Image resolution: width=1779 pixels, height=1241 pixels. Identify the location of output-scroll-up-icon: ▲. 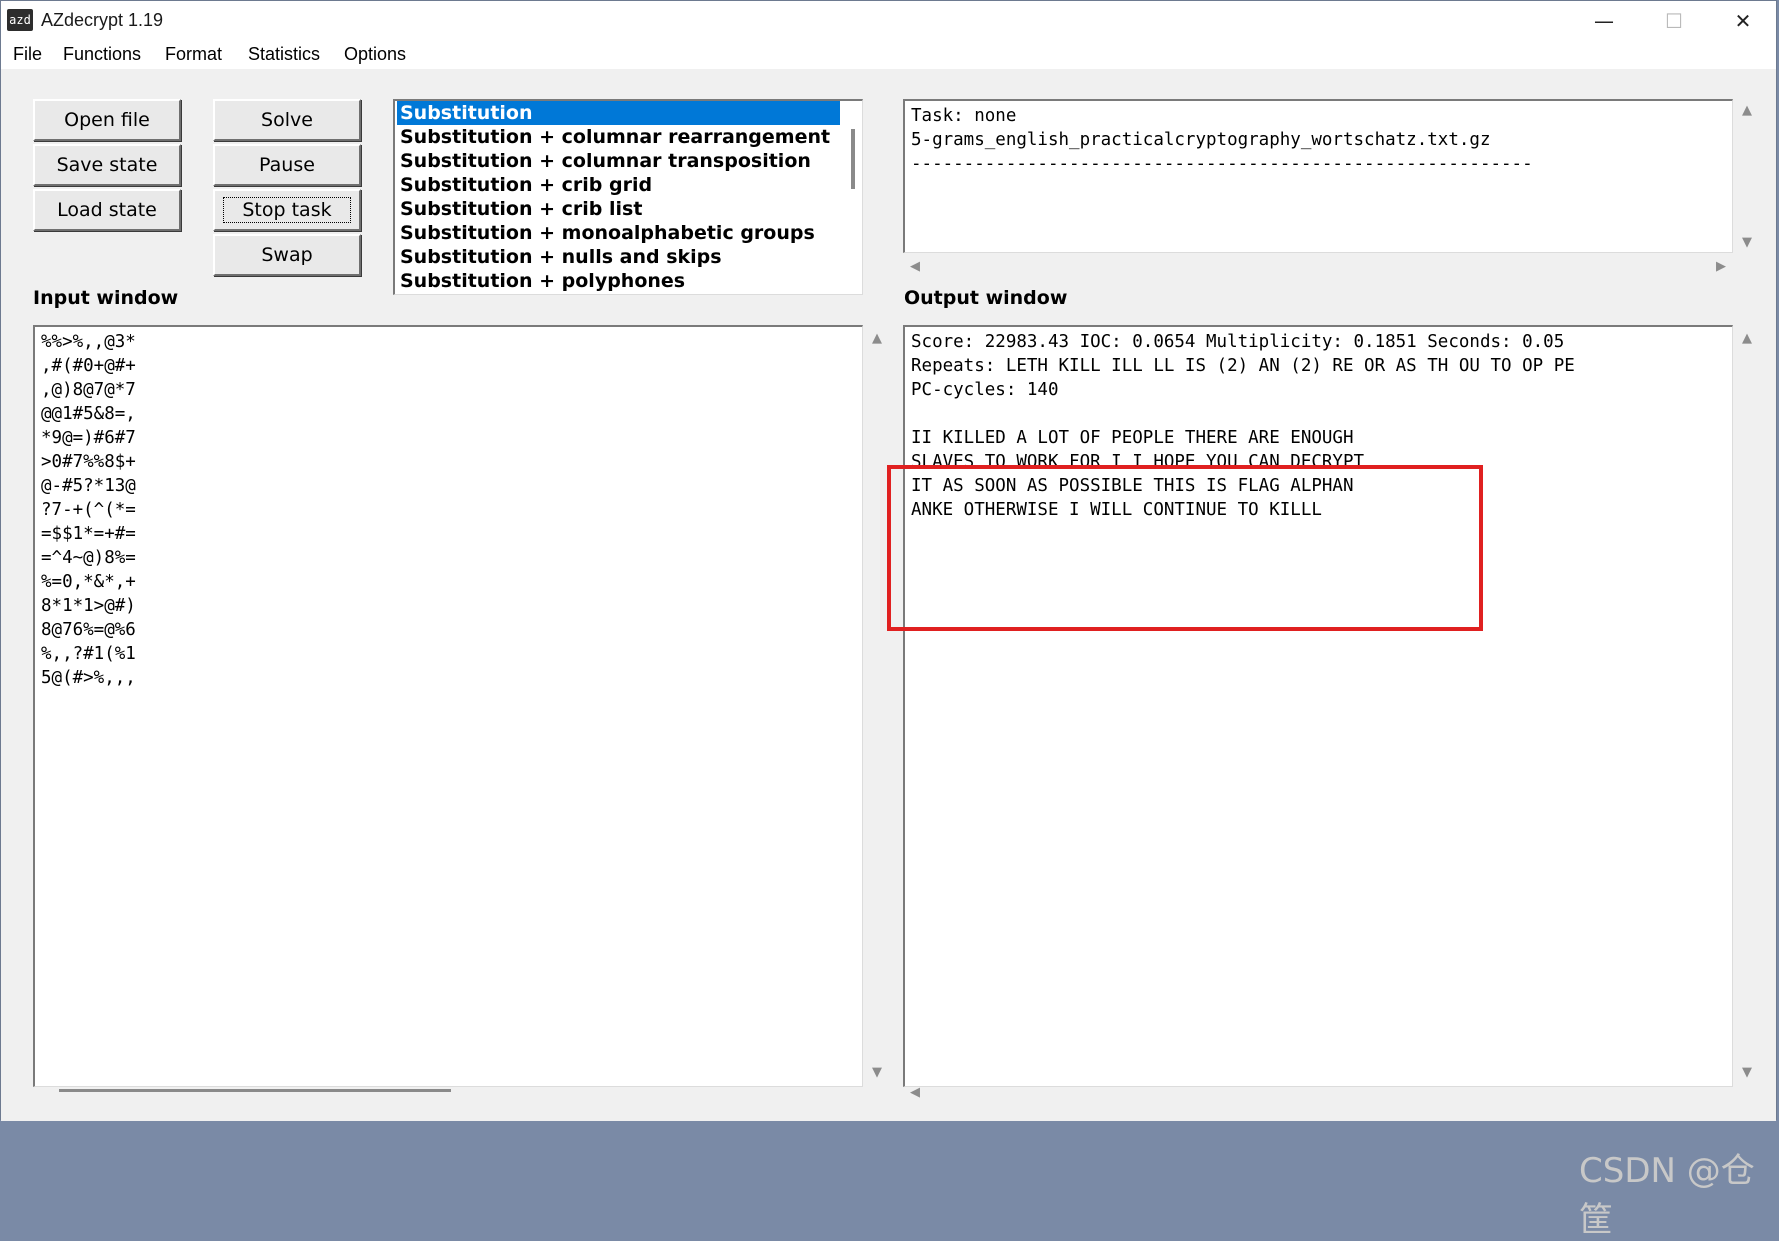
(1747, 339).